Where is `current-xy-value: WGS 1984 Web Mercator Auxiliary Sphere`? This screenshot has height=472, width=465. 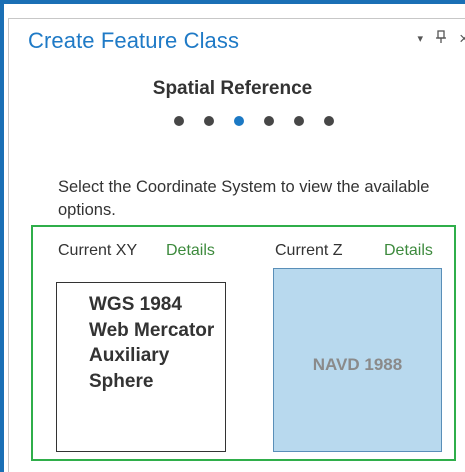
current-xy-value: WGS 1984 Web Mercator Auxiliary Sphere is located at coordinates (152, 343).